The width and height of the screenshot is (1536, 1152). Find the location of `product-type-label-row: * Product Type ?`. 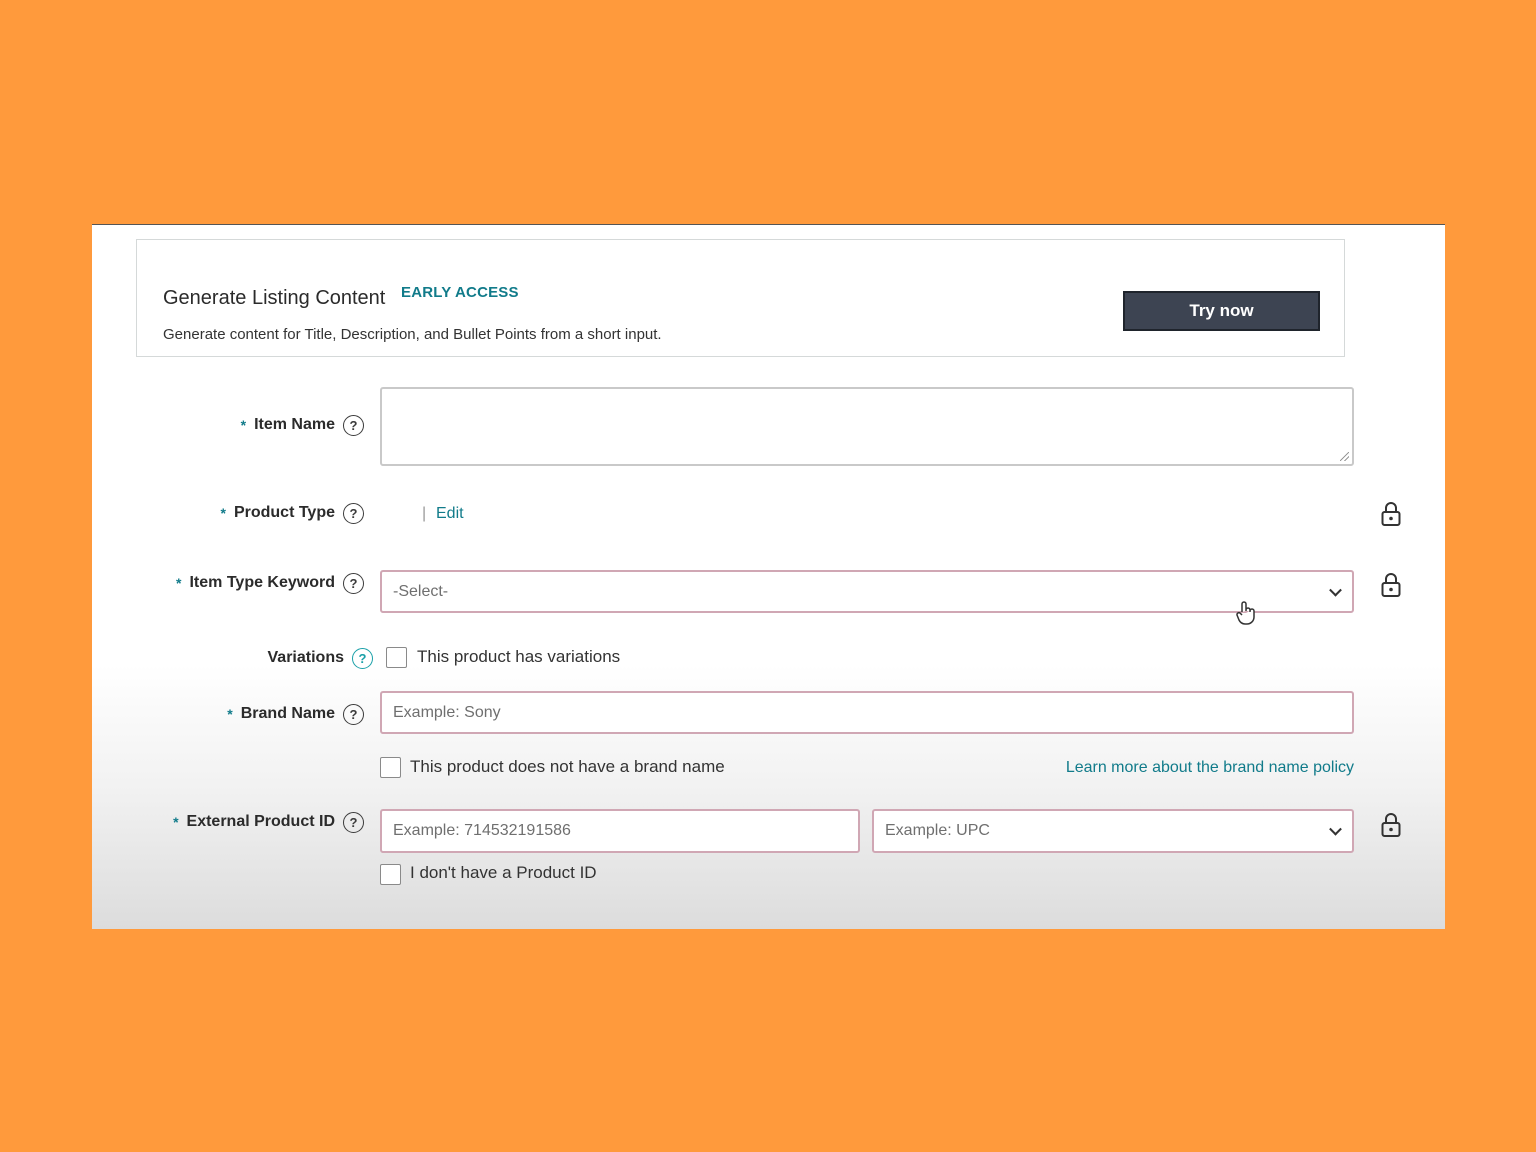

product-type-label-row: * Product Type ? is located at coordinates (292, 513).